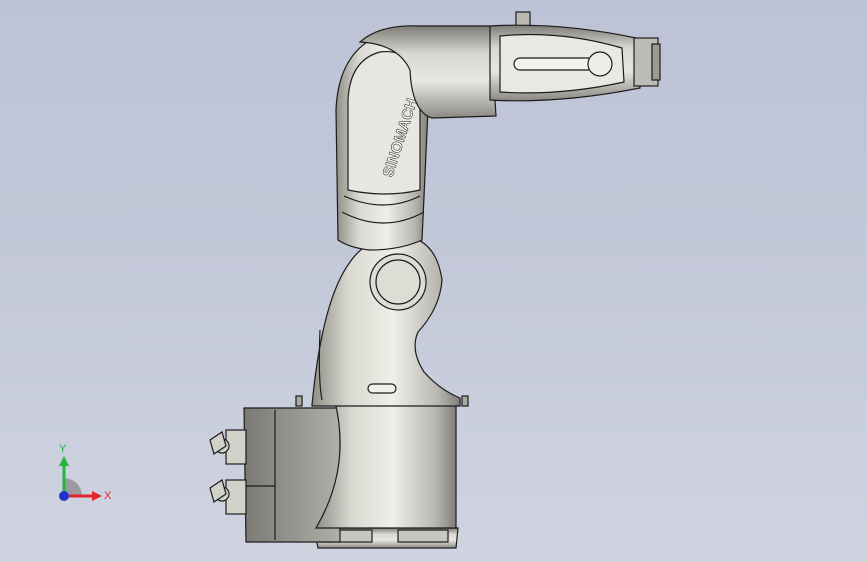 The height and width of the screenshot is (562, 867). I want to click on elbow-bolt, so click(523, 19).